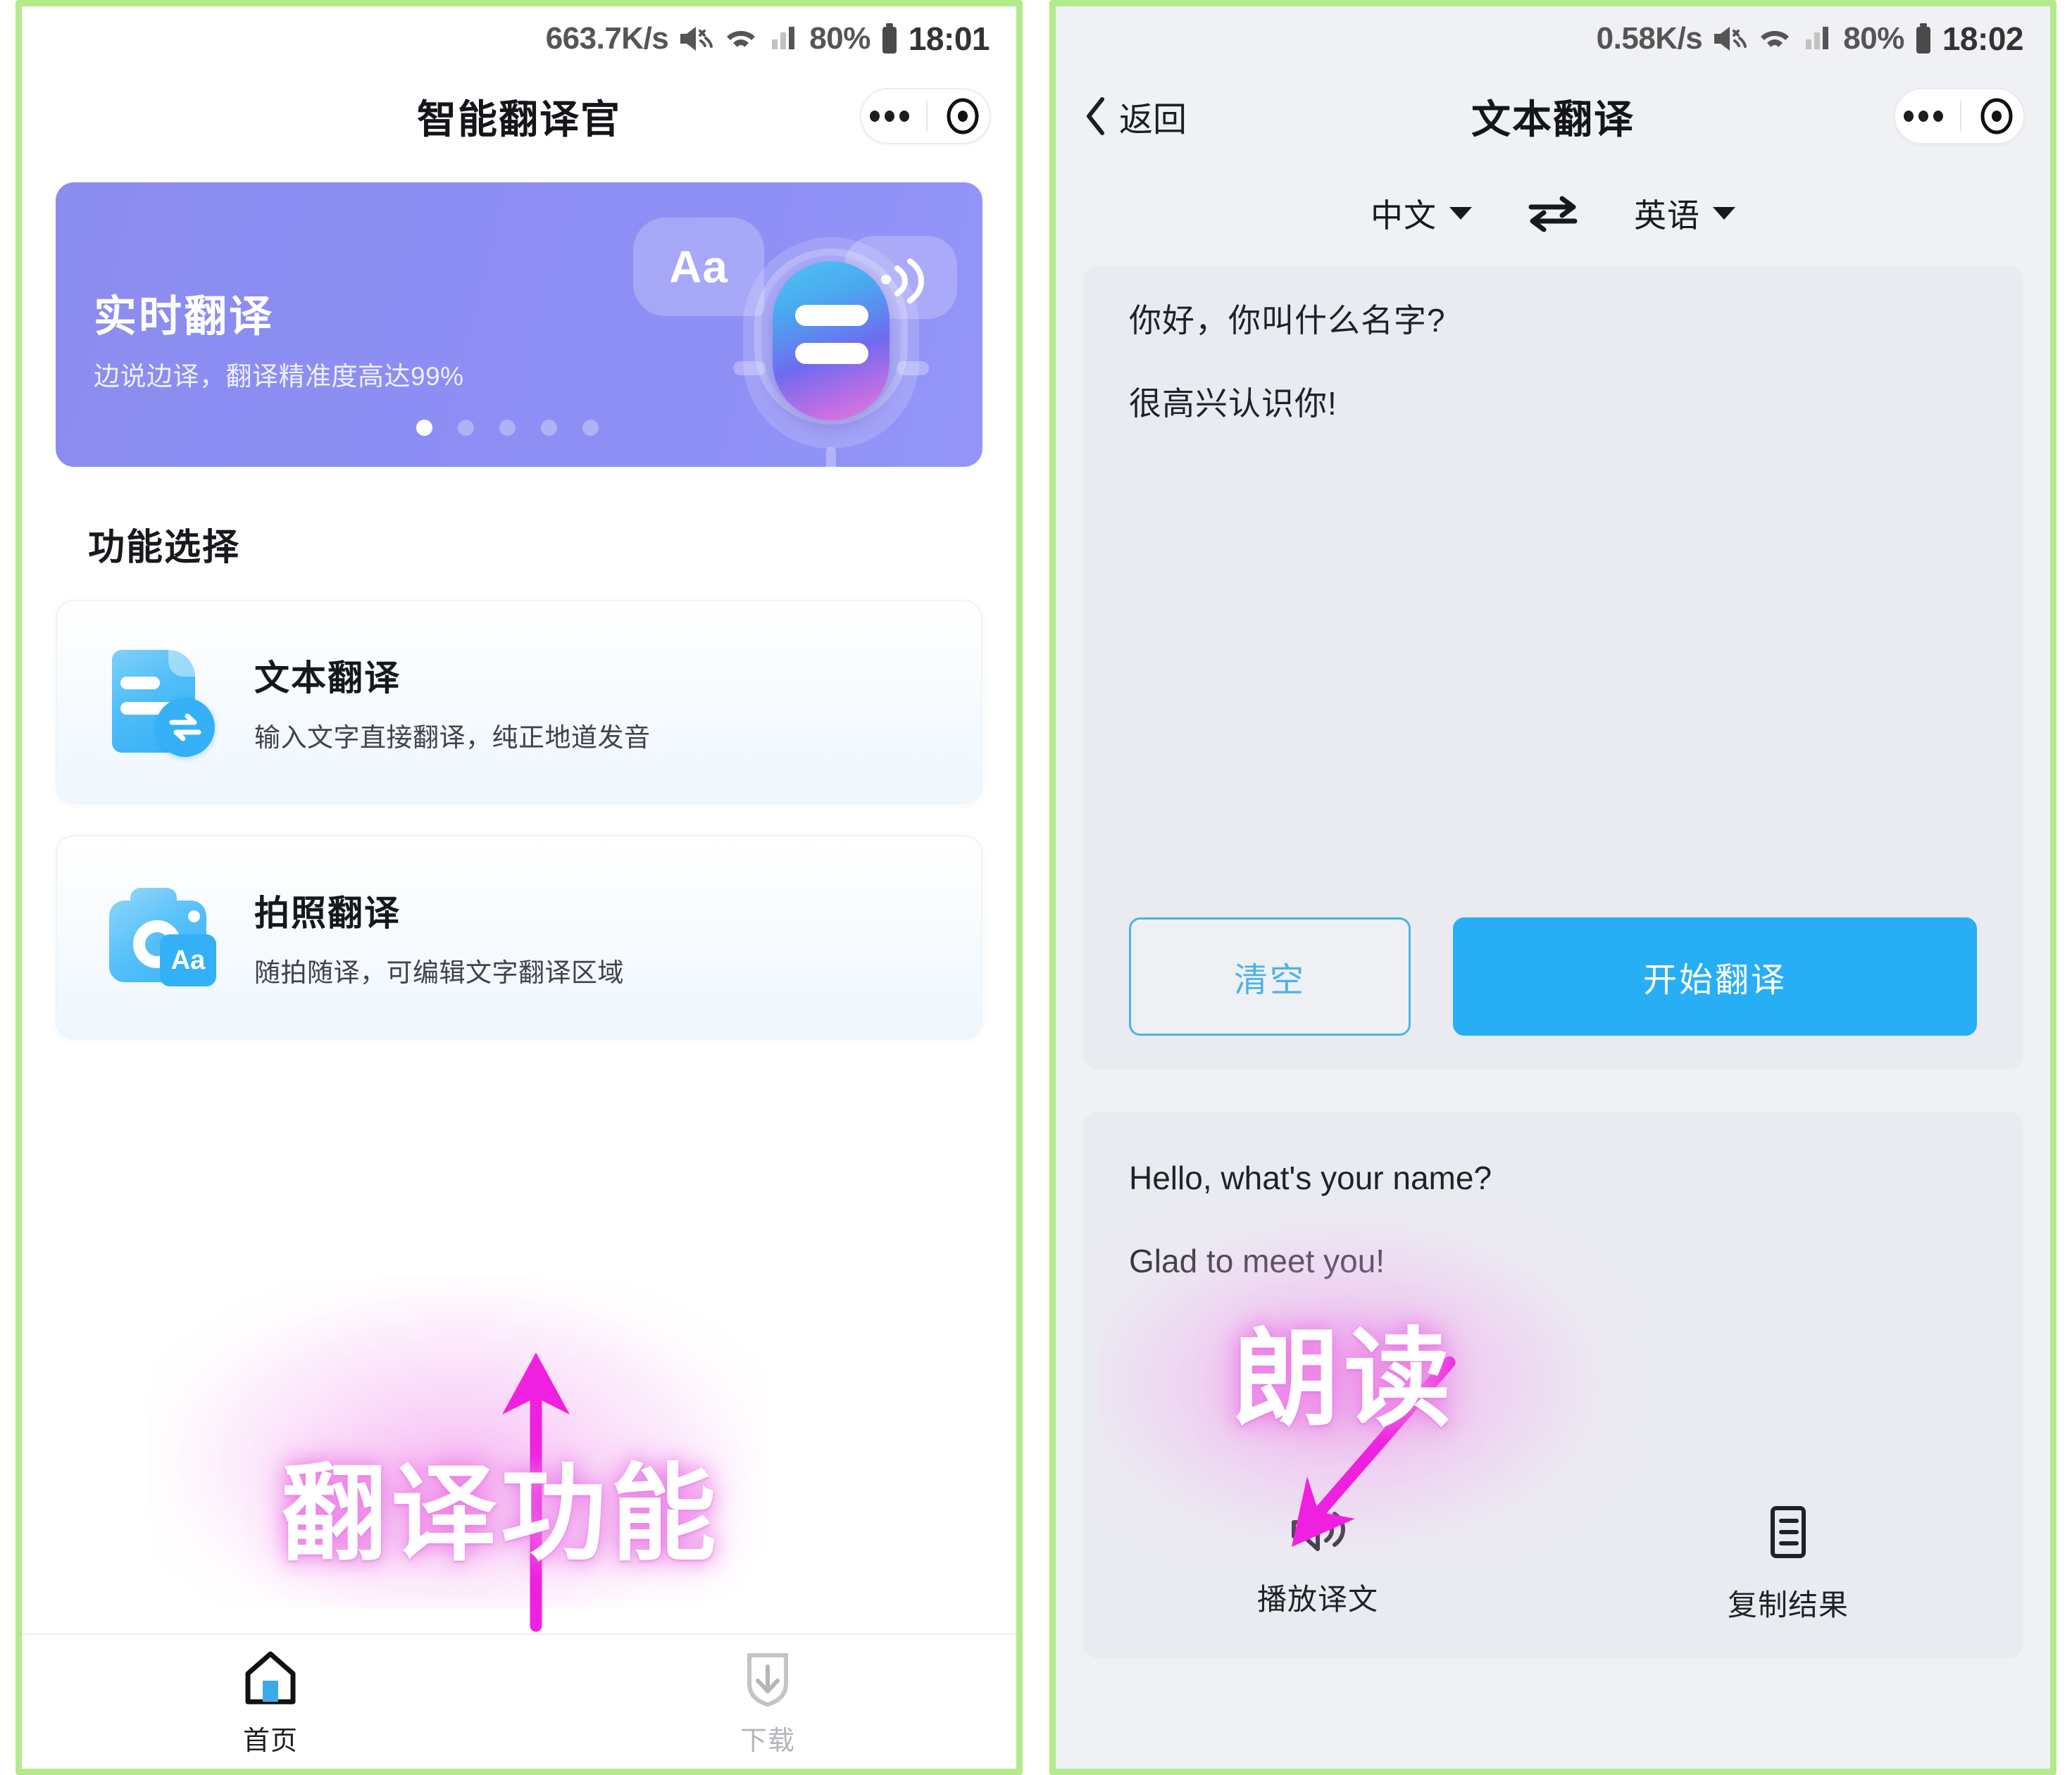 The width and height of the screenshot is (2072, 1775). I want to click on camera-translate-icon: Aa, so click(161, 937).